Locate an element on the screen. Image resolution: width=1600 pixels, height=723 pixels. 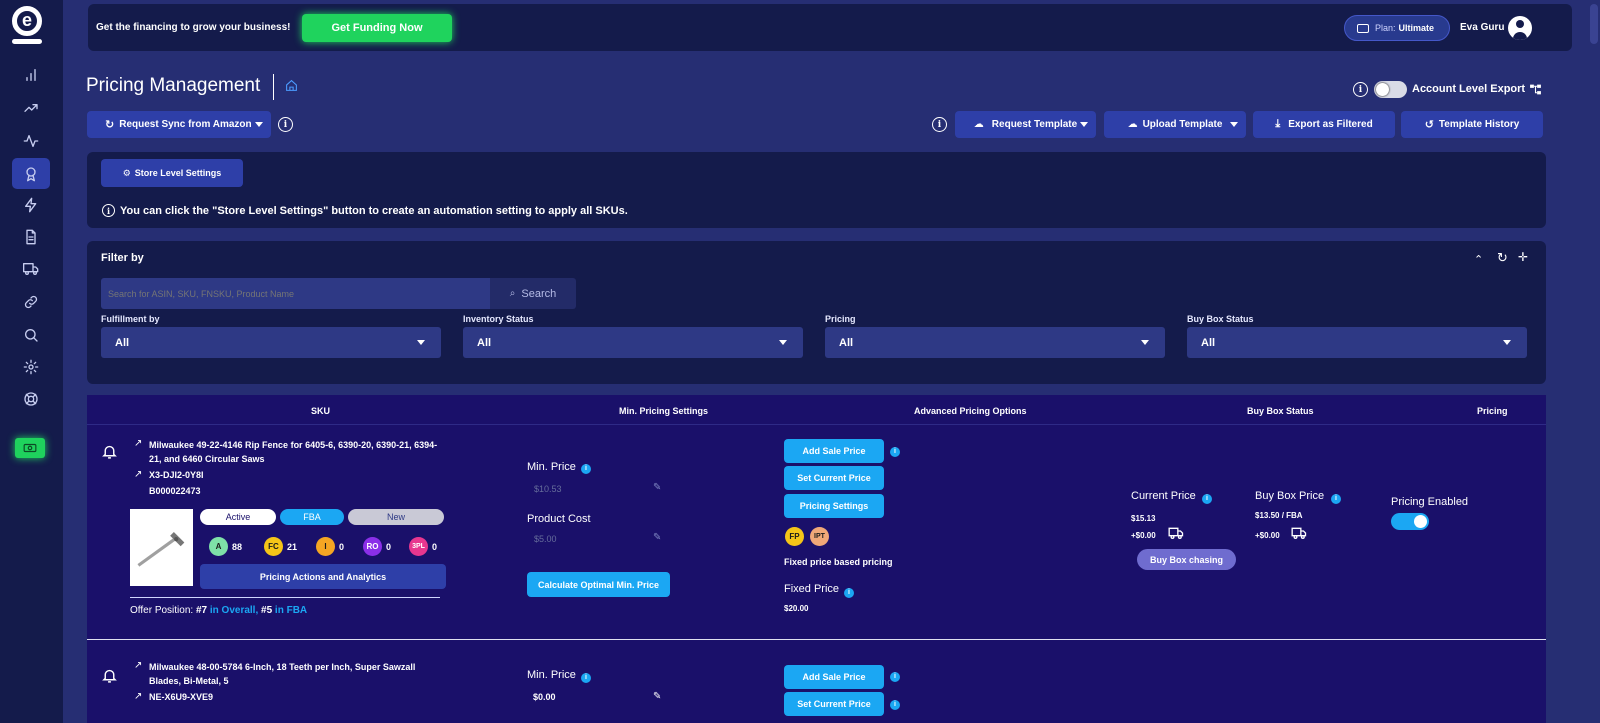
template-history-button: ↺ Template History is located at coordinates (1472, 124).